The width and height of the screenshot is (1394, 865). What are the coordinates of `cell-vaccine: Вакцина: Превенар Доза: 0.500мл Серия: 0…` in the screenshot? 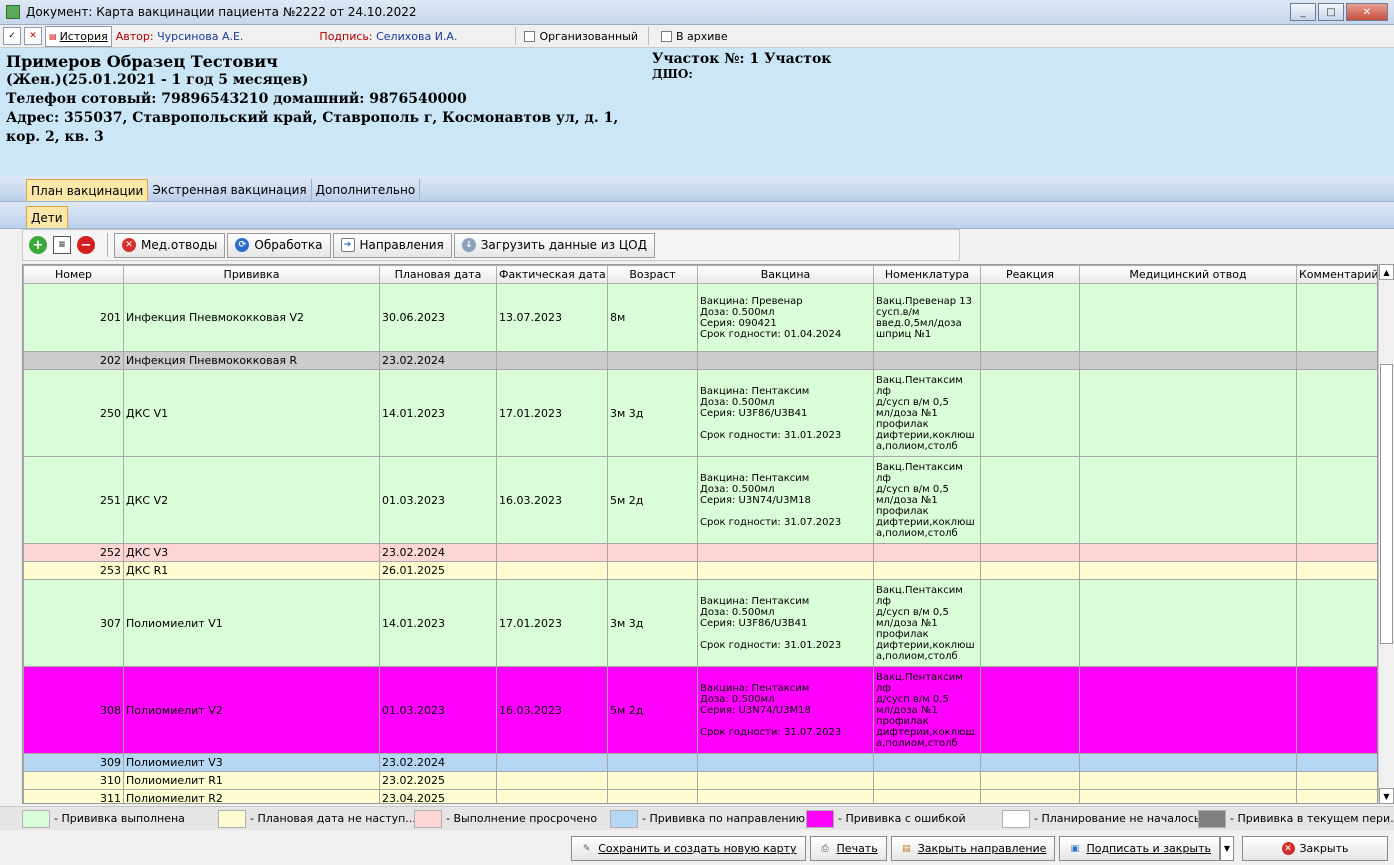 It's located at (785, 317).